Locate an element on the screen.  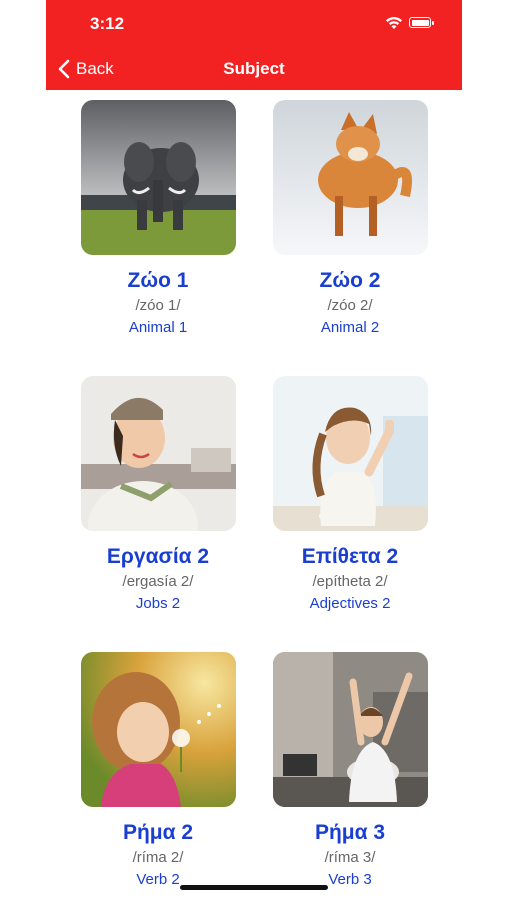
home-indicator is located at coordinates (254, 887).